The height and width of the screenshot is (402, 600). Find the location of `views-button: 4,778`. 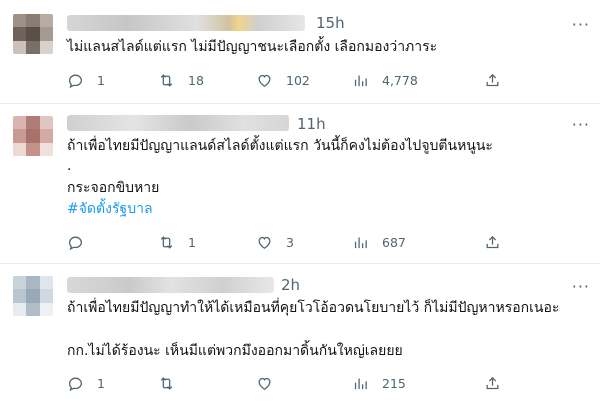

views-button: 4,778 is located at coordinates (385, 80).